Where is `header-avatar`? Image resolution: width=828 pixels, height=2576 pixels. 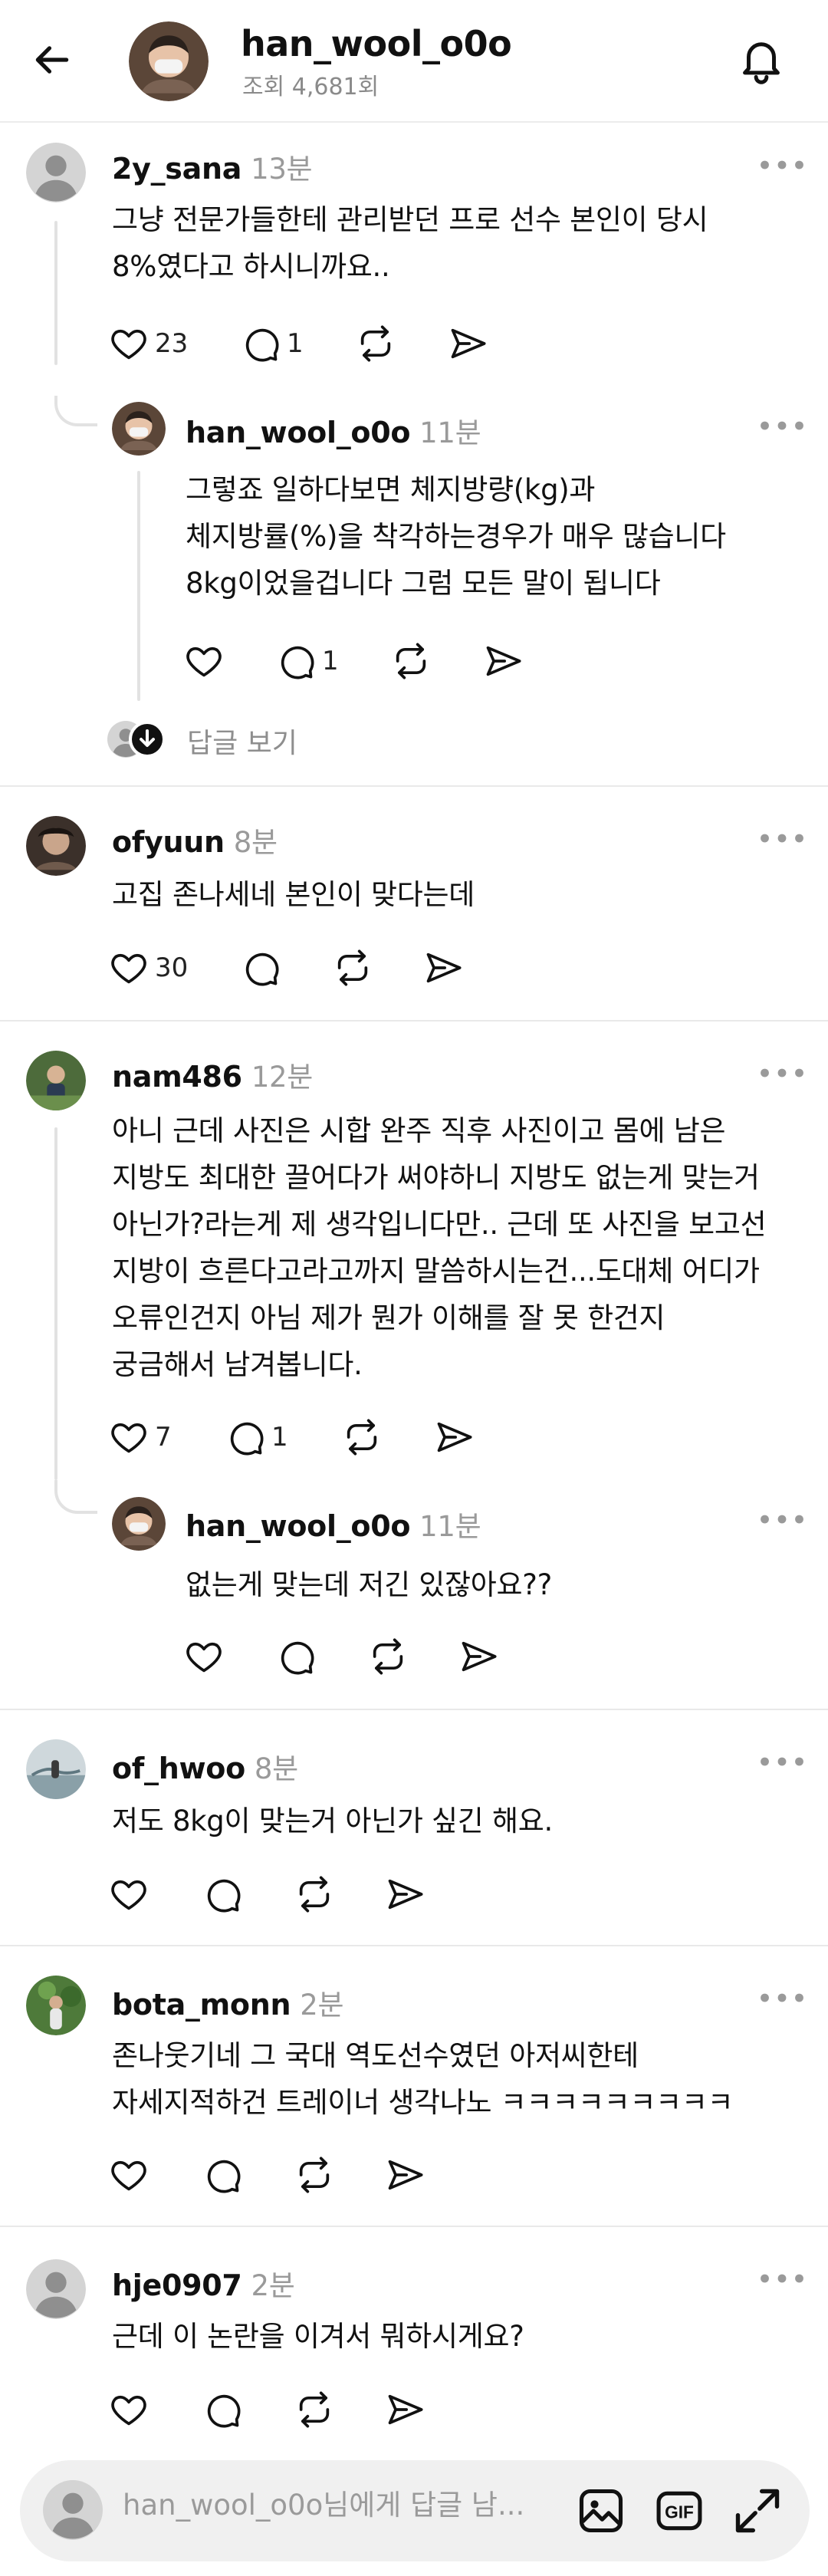 header-avatar is located at coordinates (169, 61).